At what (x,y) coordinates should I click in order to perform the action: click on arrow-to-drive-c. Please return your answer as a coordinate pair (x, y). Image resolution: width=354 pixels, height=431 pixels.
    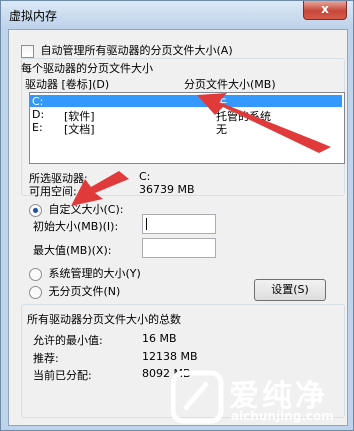
    Looking at the image, I should click on (264, 123).